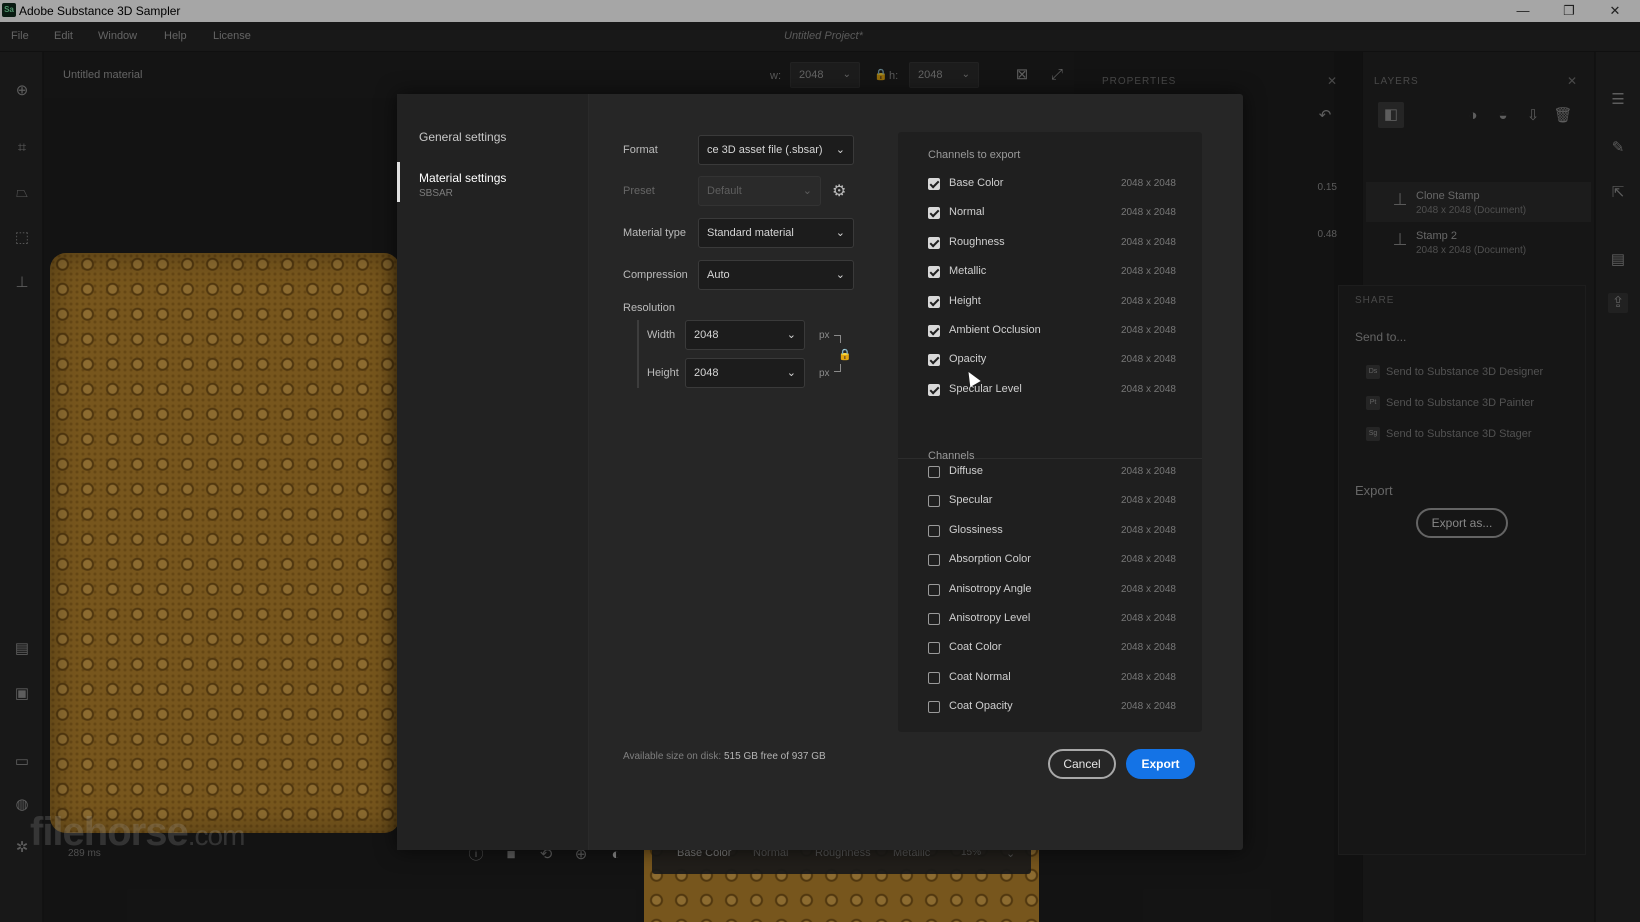 The image size is (1640, 922). I want to click on stamp-icon: ⊥, so click(22, 283).